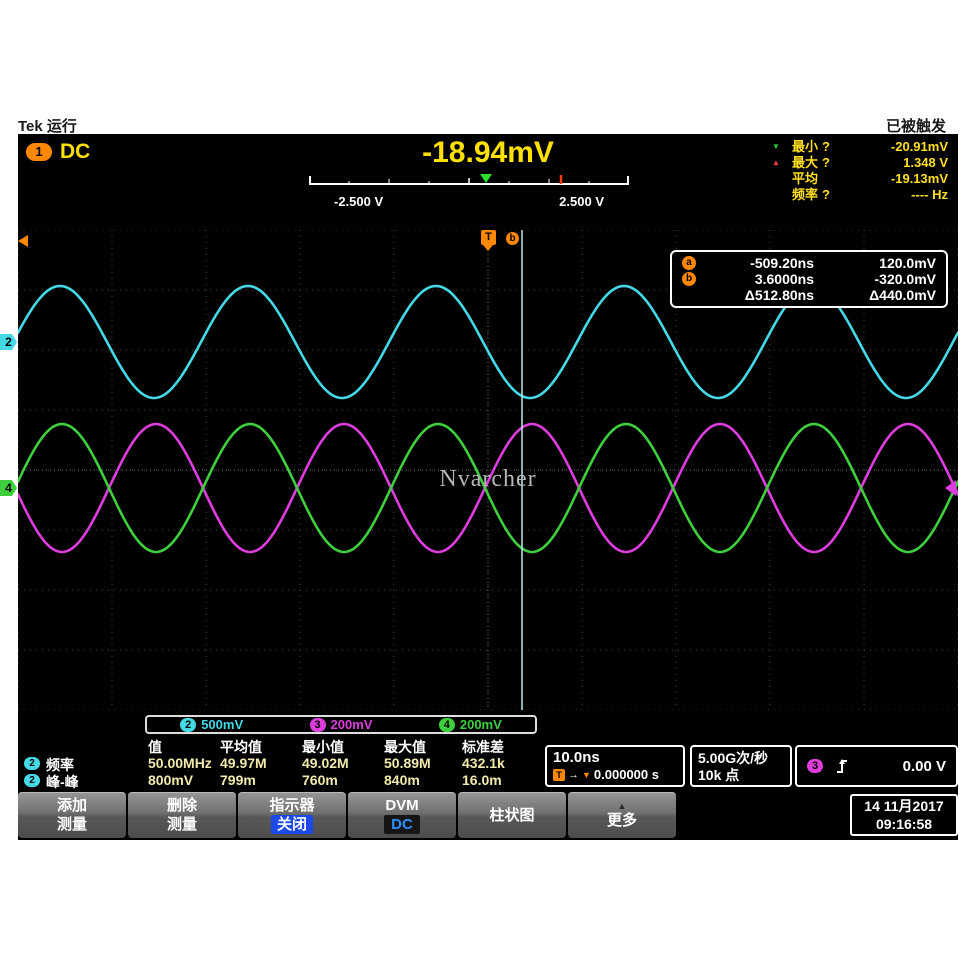 This screenshot has width=960, height=960. I want to click on channel-4-scale: 4 200mV, so click(470, 724).